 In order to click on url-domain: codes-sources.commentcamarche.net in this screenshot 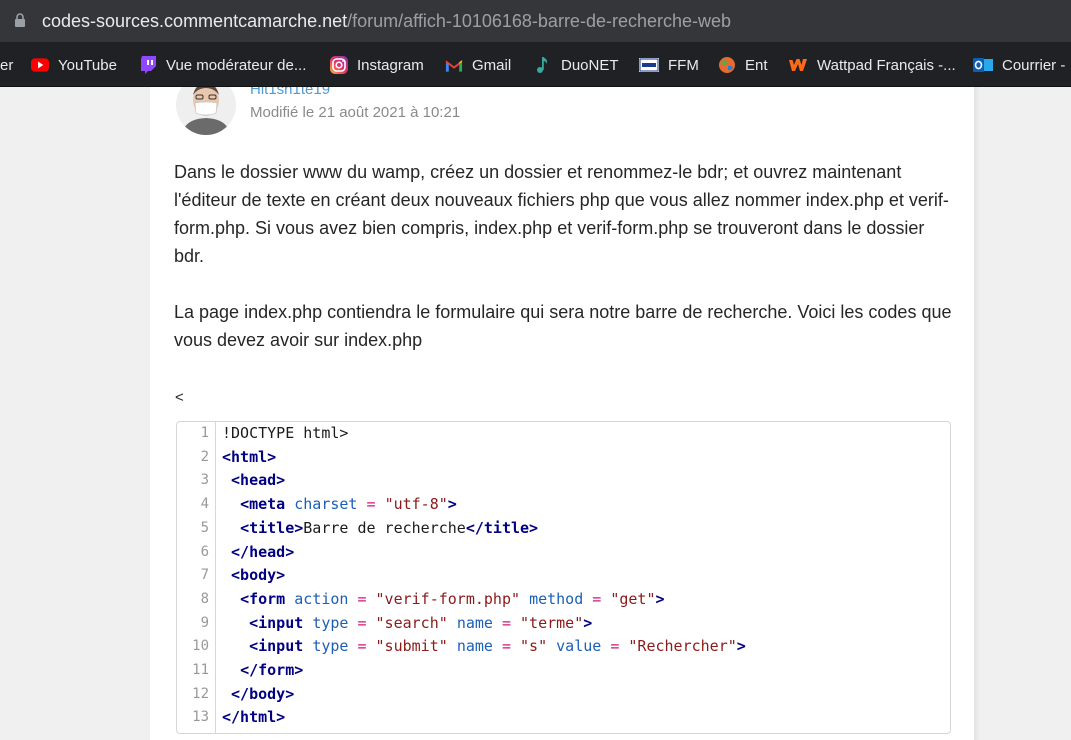, I will do `click(195, 21)`.